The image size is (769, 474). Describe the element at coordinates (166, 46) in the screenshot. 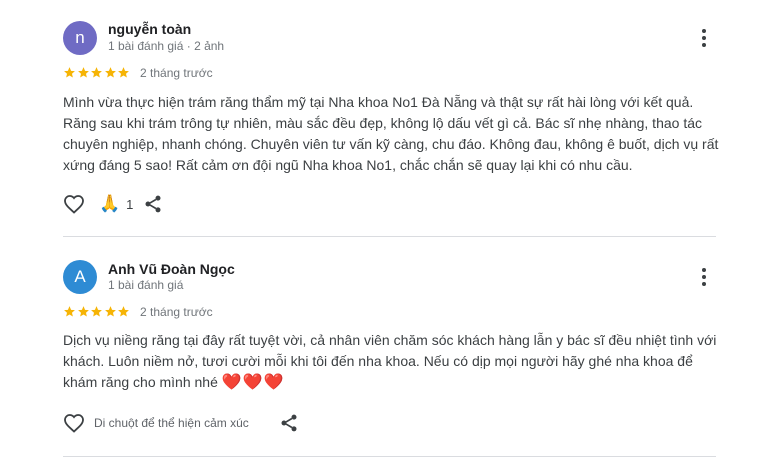

I see `reviewer-meta: 1 bài đánh giá · 2 ảnh` at that location.